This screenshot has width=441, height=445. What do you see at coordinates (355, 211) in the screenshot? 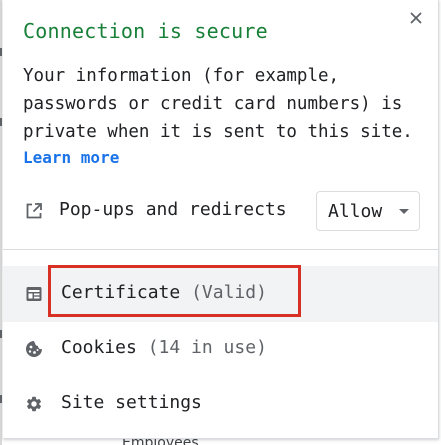
I see `select-value: Allow` at bounding box center [355, 211].